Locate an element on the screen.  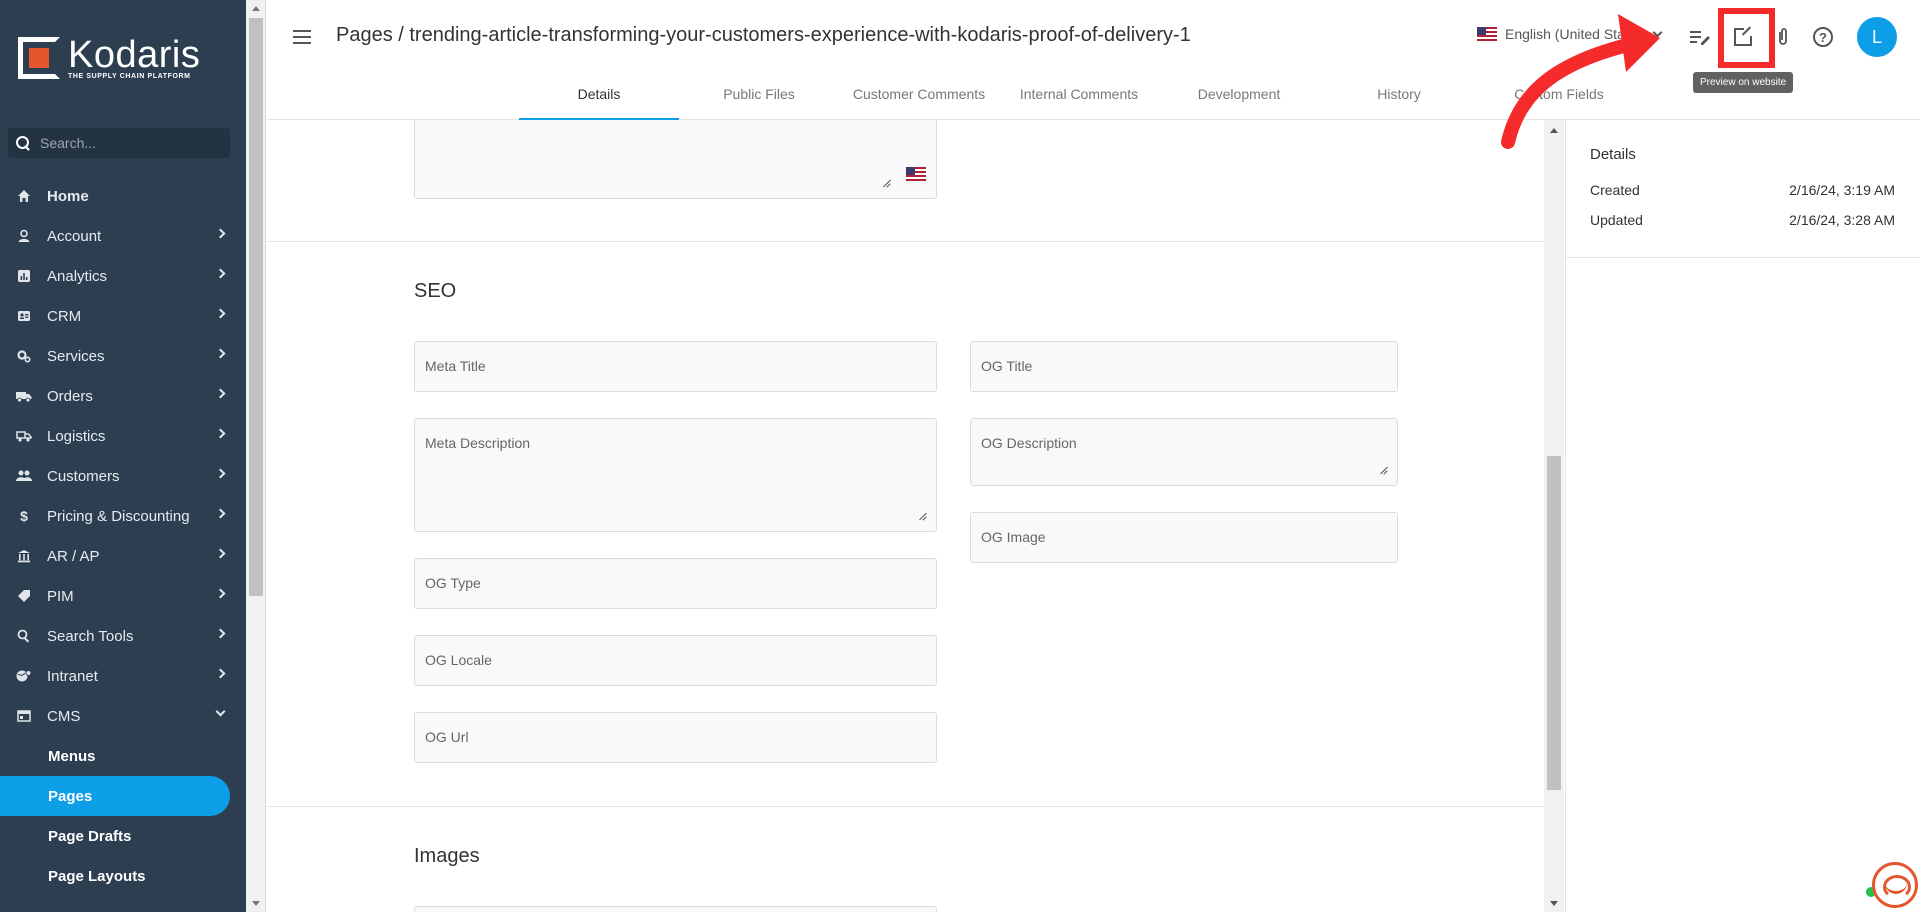
meta-title-field: Meta Title is located at coordinates (675, 366).